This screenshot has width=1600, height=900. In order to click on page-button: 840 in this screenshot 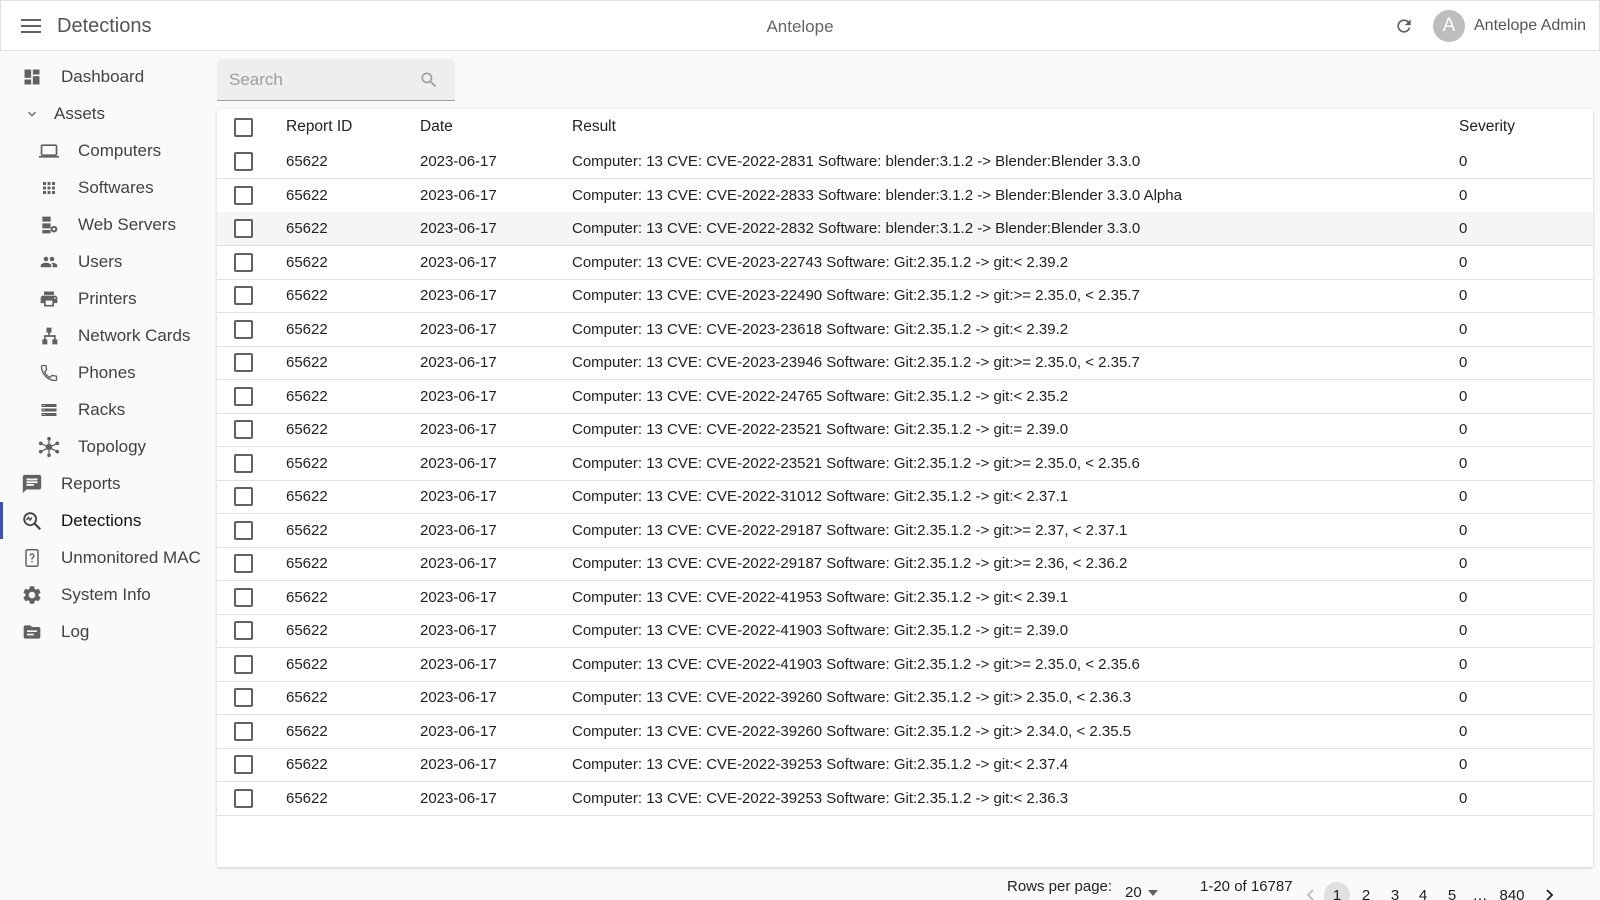, I will do `click(1512, 891)`.